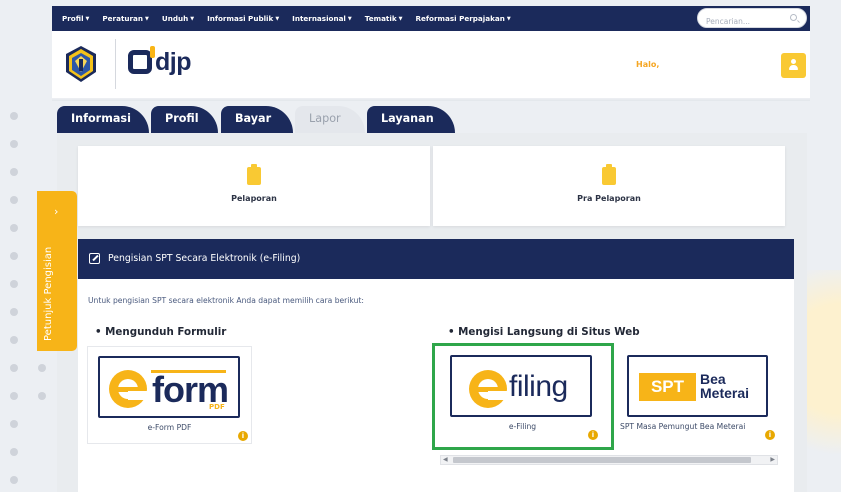 The image size is (841, 492). I want to click on nav-item-informasi-publik: Informasi Publik ▼, so click(243, 18).